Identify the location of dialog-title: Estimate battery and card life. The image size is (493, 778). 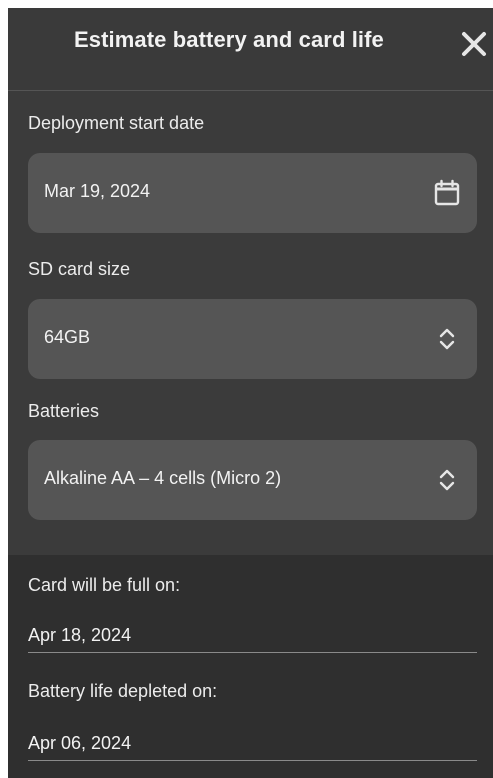
(229, 39).